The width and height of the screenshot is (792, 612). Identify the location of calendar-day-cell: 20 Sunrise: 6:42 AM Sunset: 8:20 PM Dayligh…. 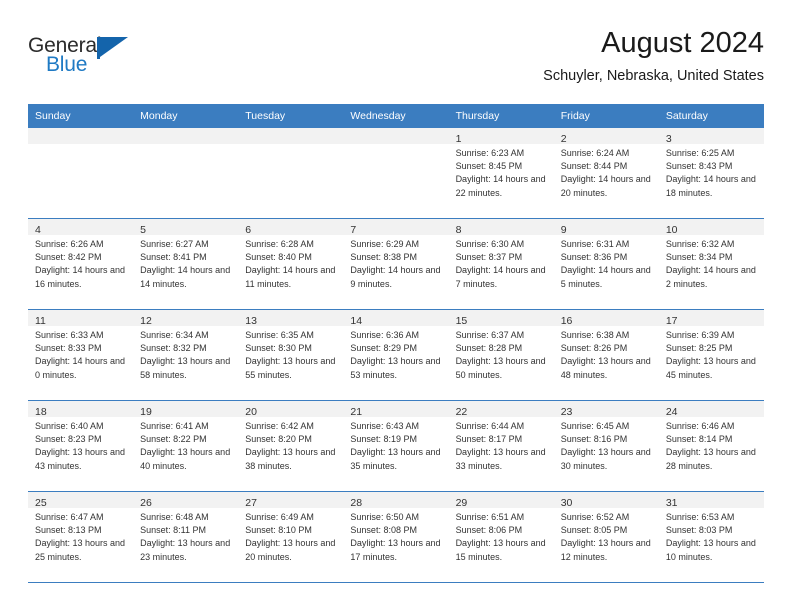
(291, 446).